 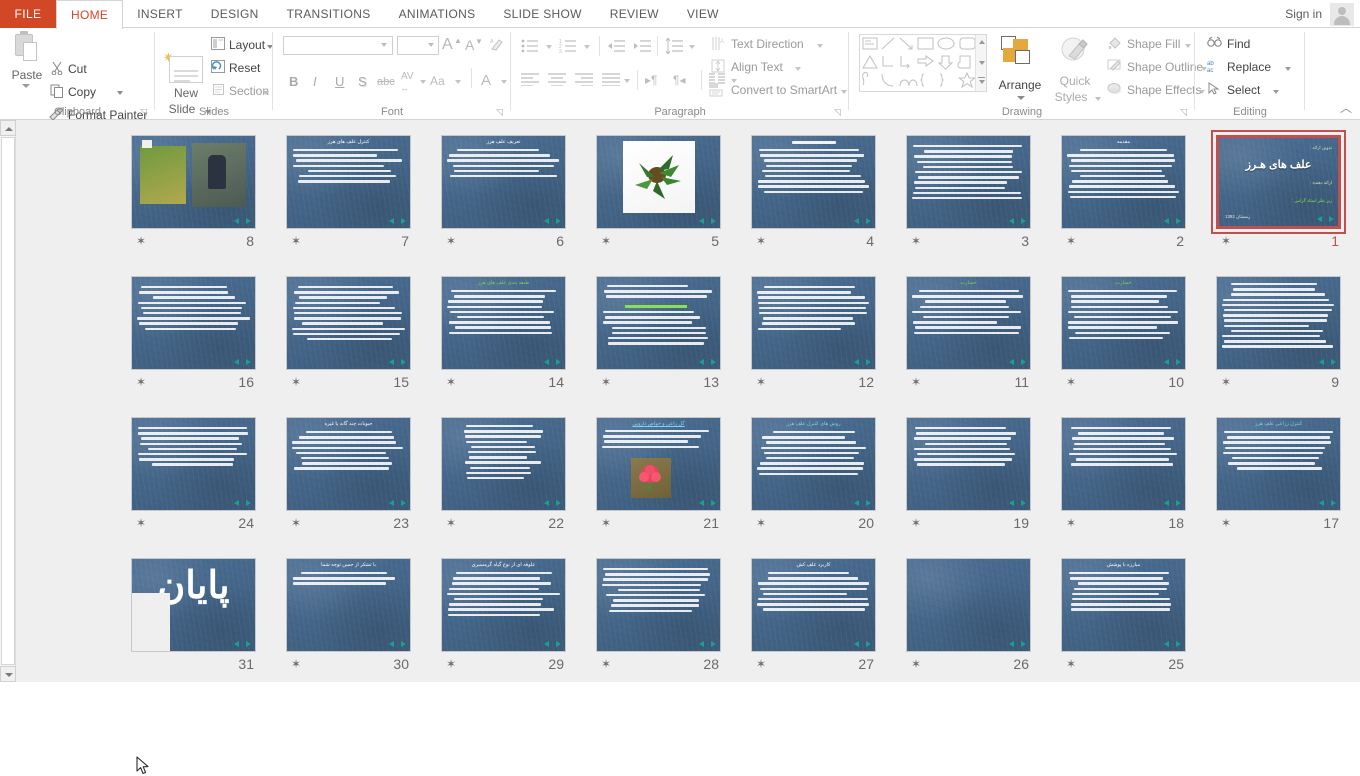 What do you see at coordinates (634, 14) in the screenshot?
I see `tab-review: REVIEW` at bounding box center [634, 14].